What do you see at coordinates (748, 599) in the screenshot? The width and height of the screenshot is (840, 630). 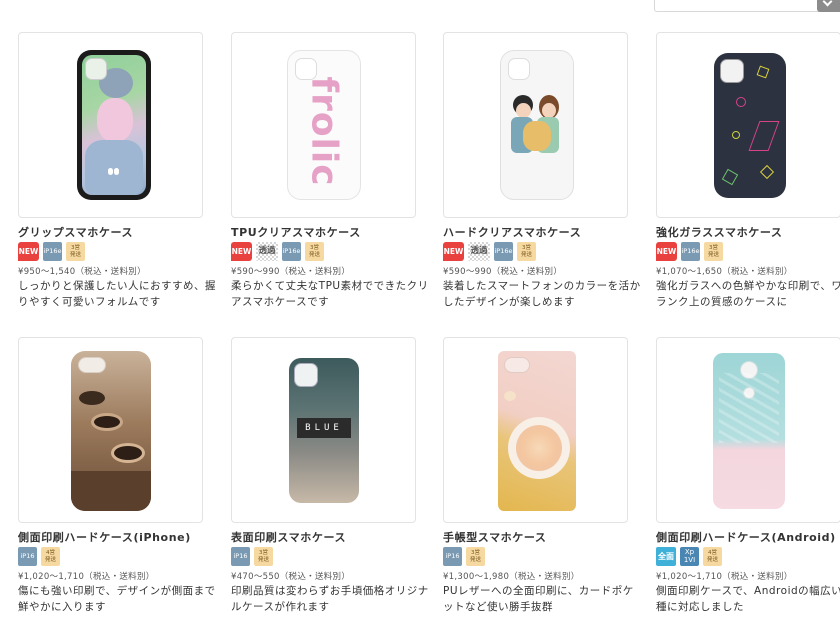 I see `product-description: 側面印刷ケースで、Androidの幅広い機種に対応しました` at bounding box center [748, 599].